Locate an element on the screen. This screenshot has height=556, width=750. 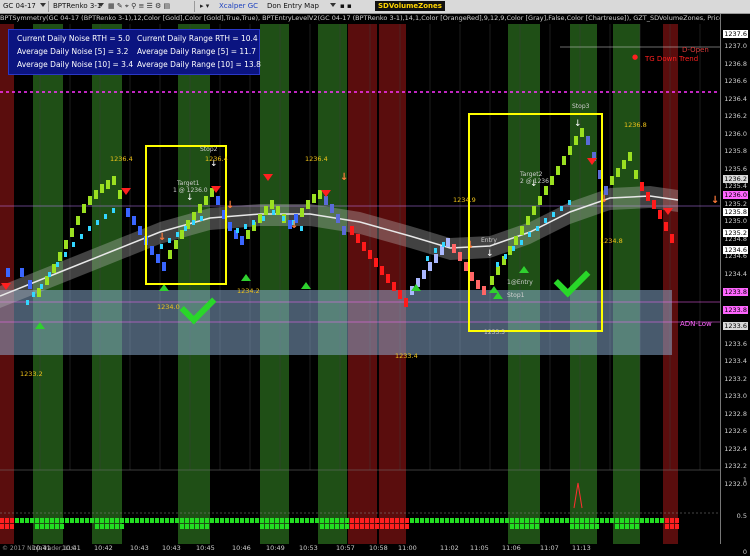
price-axis-label: 1234.4 is located at coordinates (735, 273).